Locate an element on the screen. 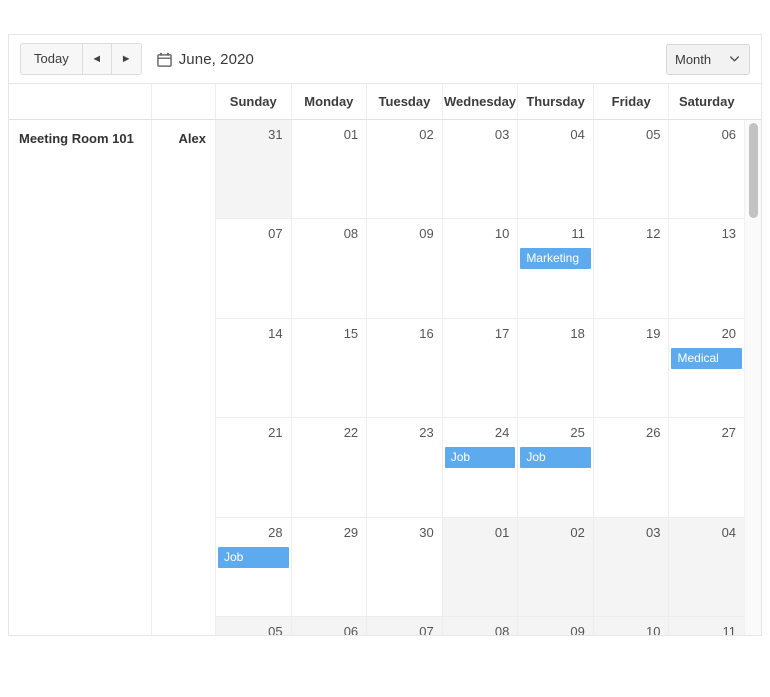 Image resolution: width=770 pixels, height=697 pixels. day-cell: 11 Marketing is located at coordinates (556, 268).